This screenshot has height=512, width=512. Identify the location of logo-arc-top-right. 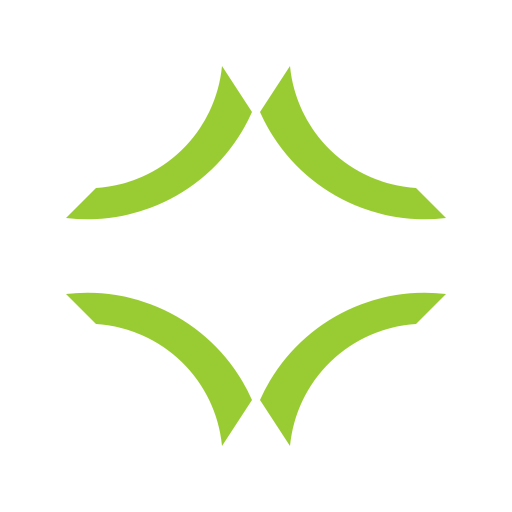
(353, 143).